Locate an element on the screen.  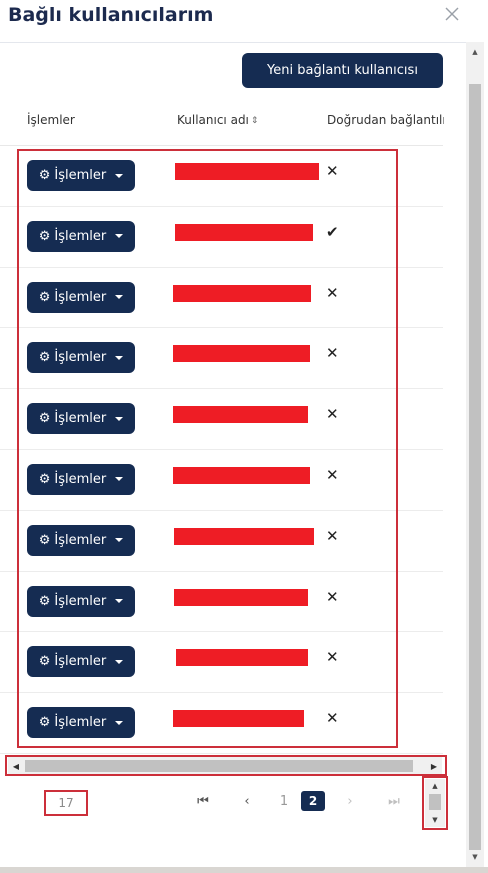
bottom-edge is located at coordinates (244, 870).